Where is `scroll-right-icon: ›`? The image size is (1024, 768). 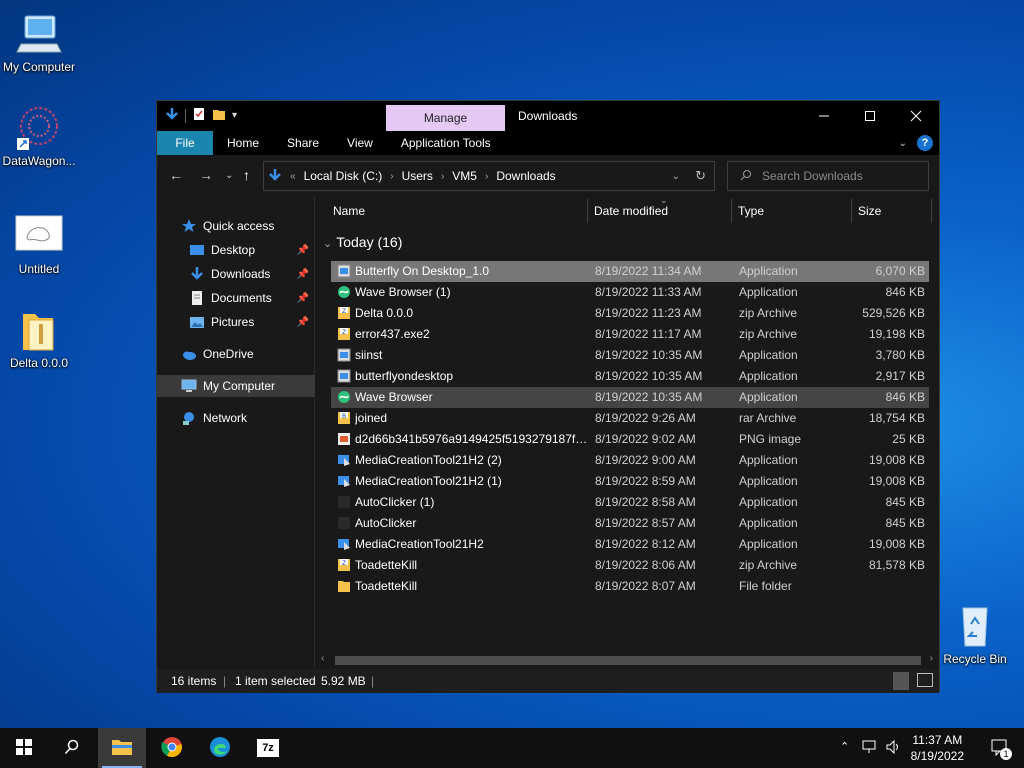 scroll-right-icon: › is located at coordinates (931, 658).